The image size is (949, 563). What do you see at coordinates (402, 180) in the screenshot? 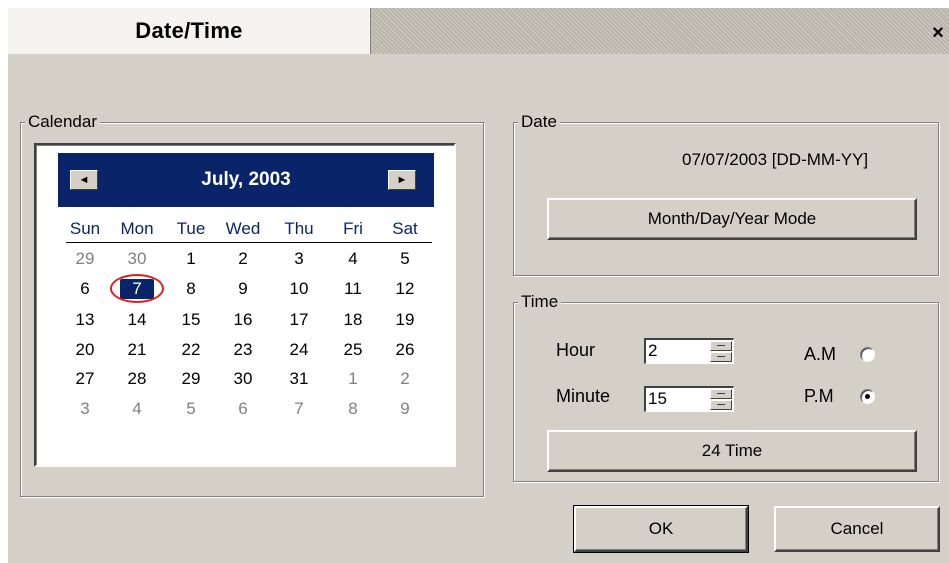
I see `next-month-button: ►` at bounding box center [402, 180].